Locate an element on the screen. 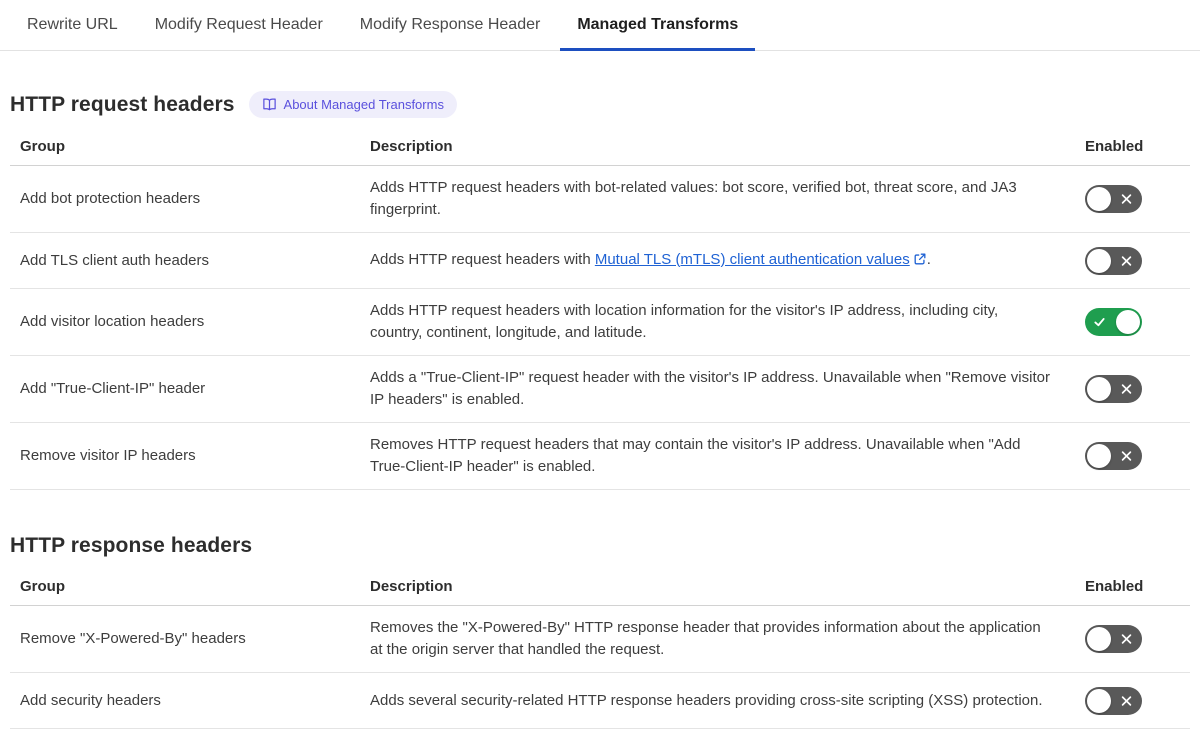 This screenshot has width=1200, height=742. section-title-request: HTTP request headers is located at coordinates (122, 104).